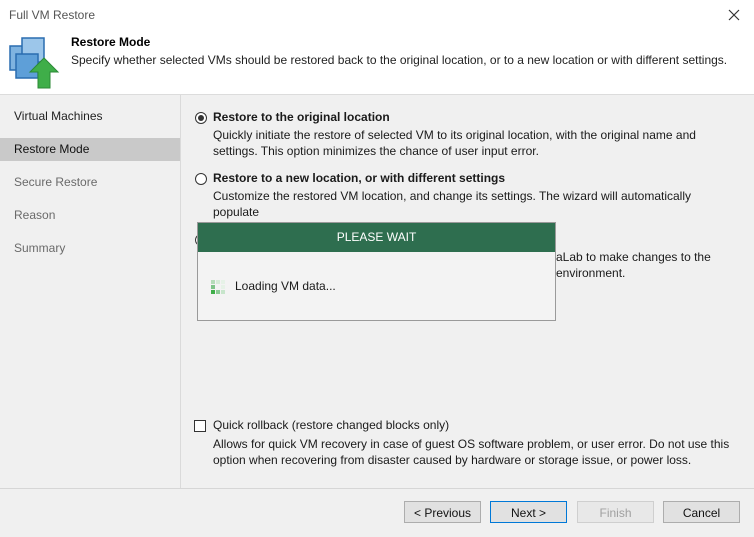 This screenshot has height=537, width=754. What do you see at coordinates (201, 118) in the screenshot?
I see `radio-original-location` at bounding box center [201, 118].